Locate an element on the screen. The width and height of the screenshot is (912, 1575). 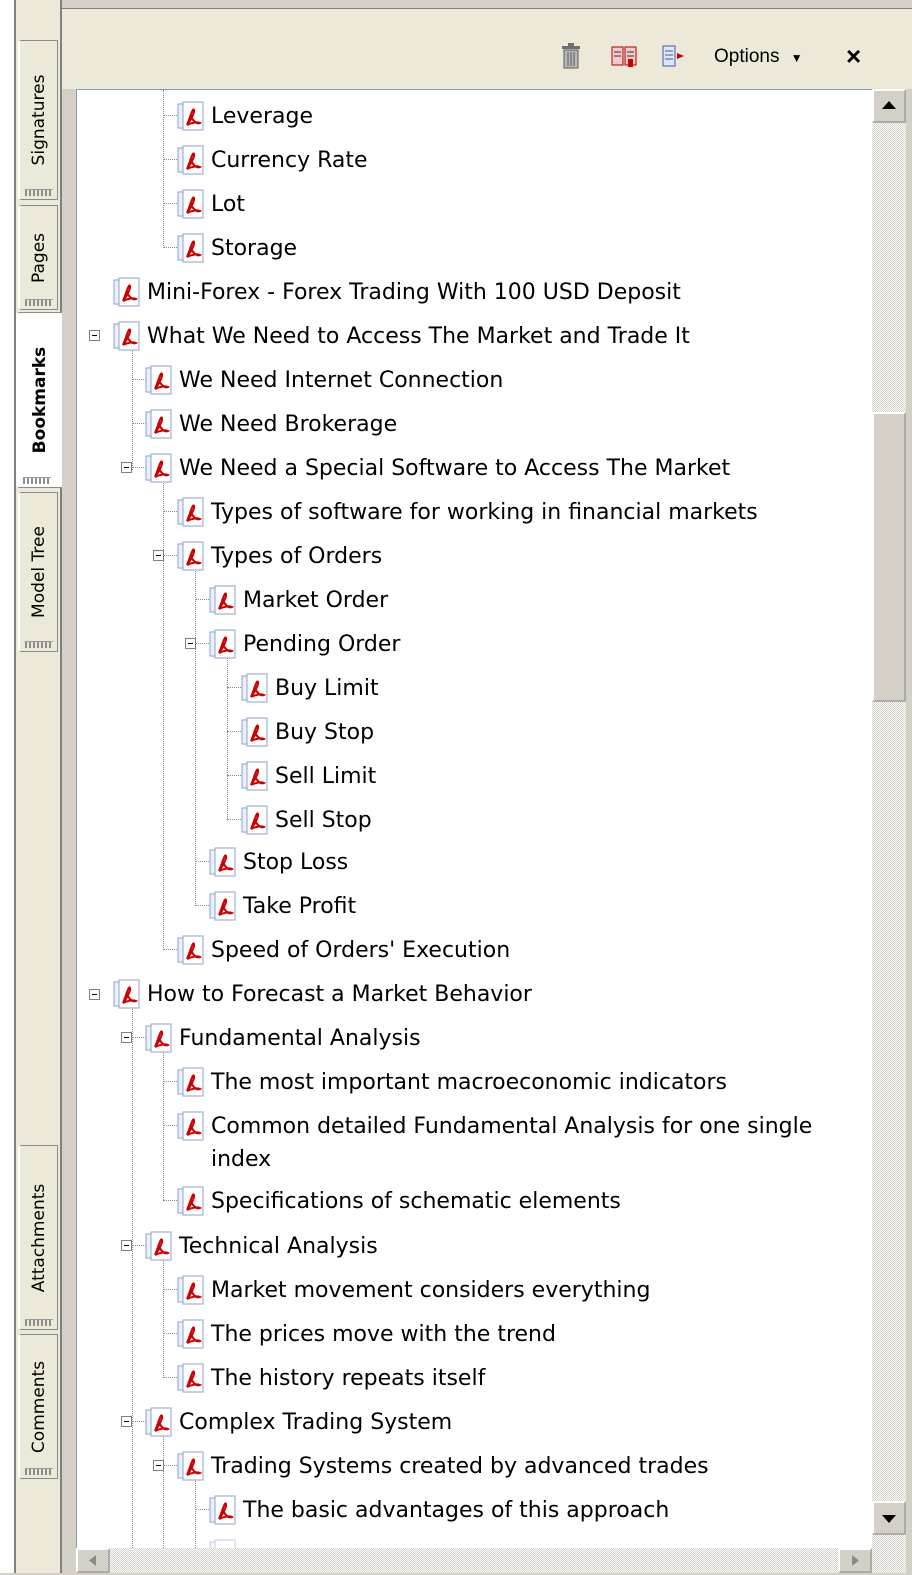
scroll-down-button is located at coordinates (889, 1518).